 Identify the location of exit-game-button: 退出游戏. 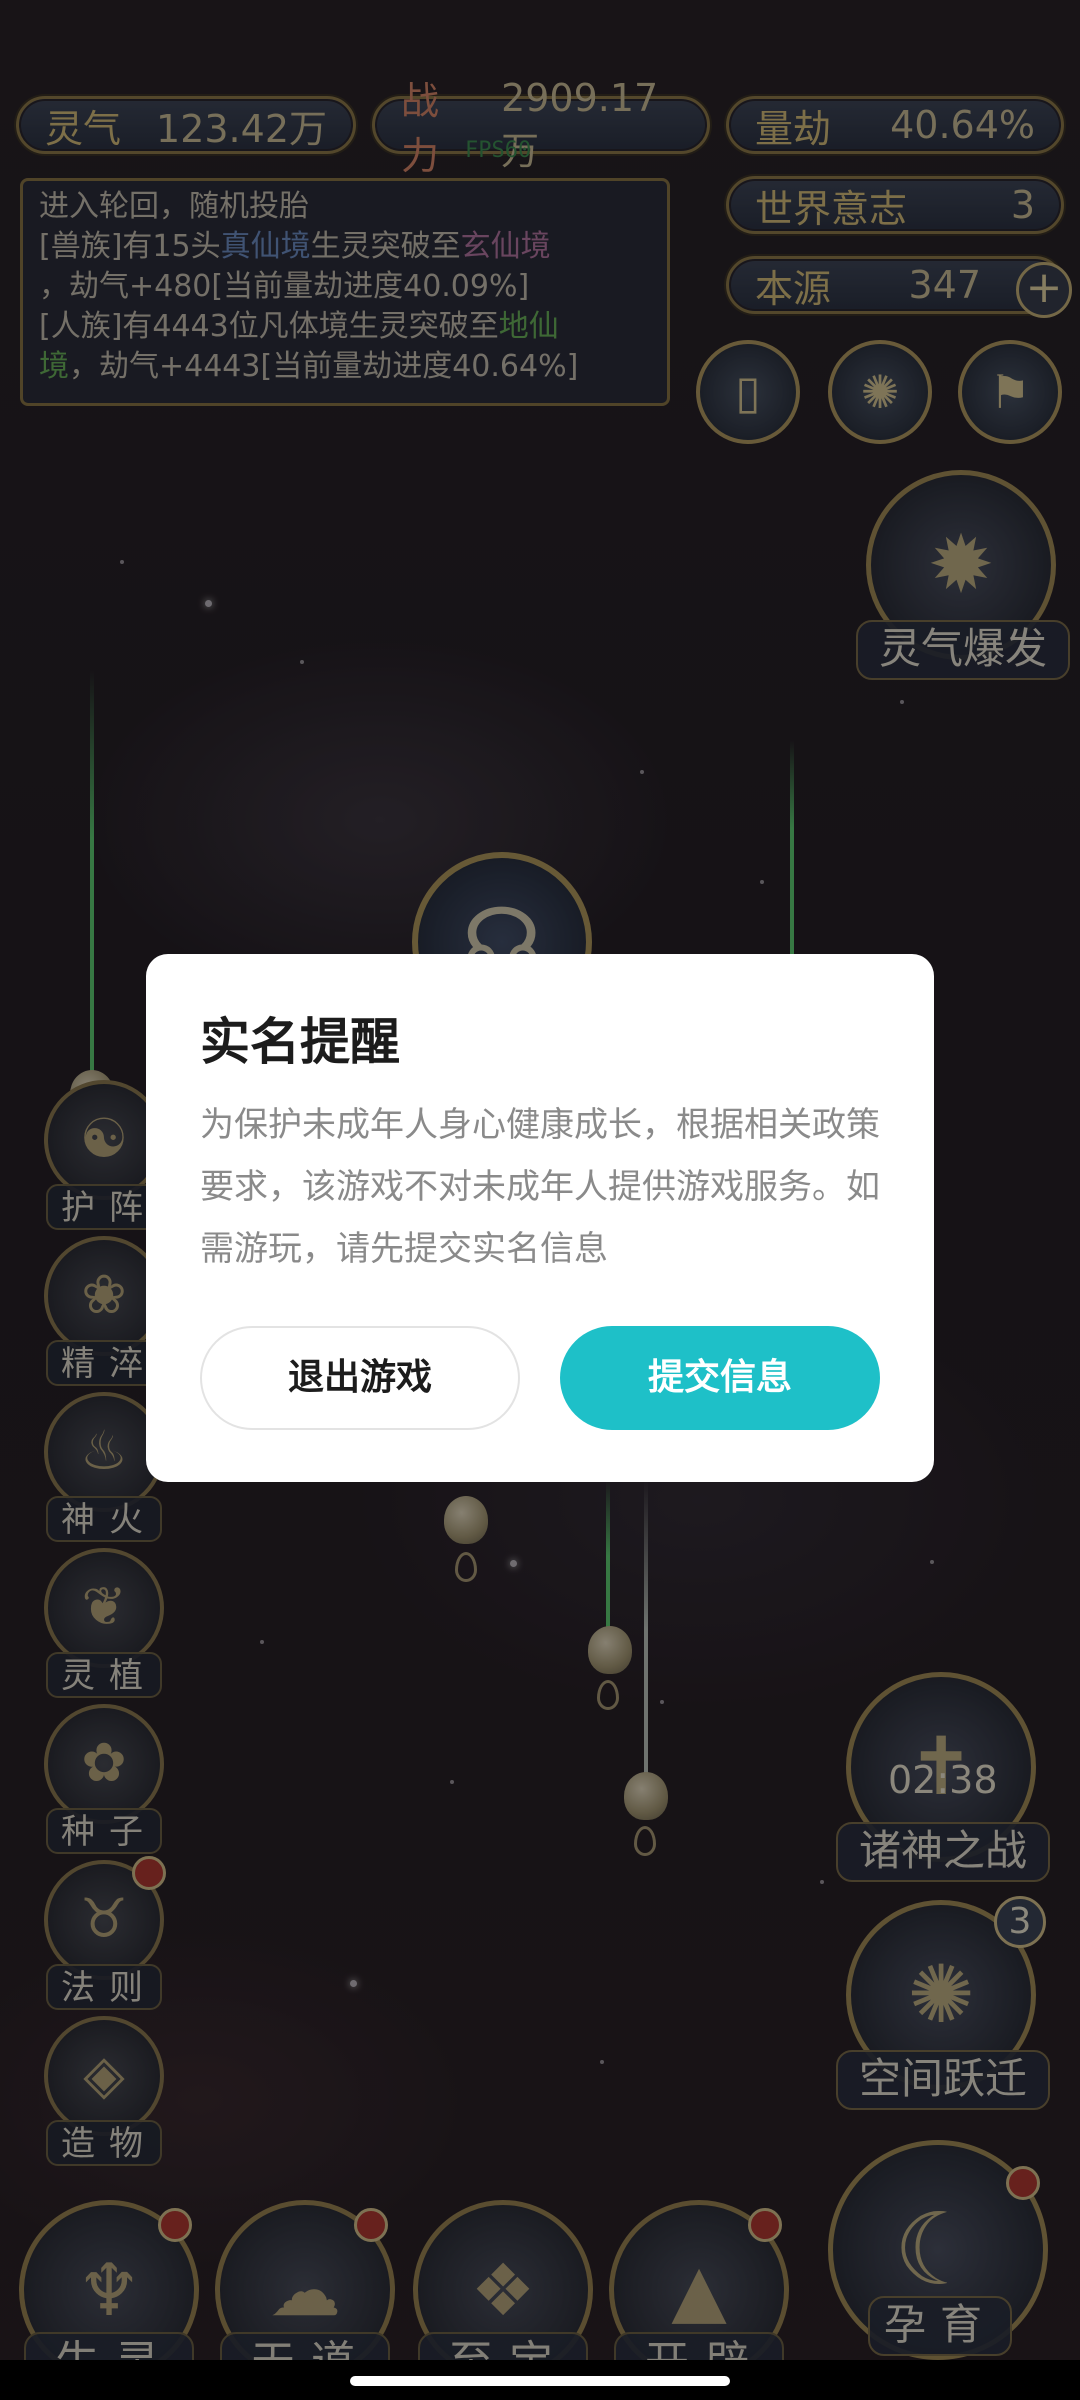
(360, 1378).